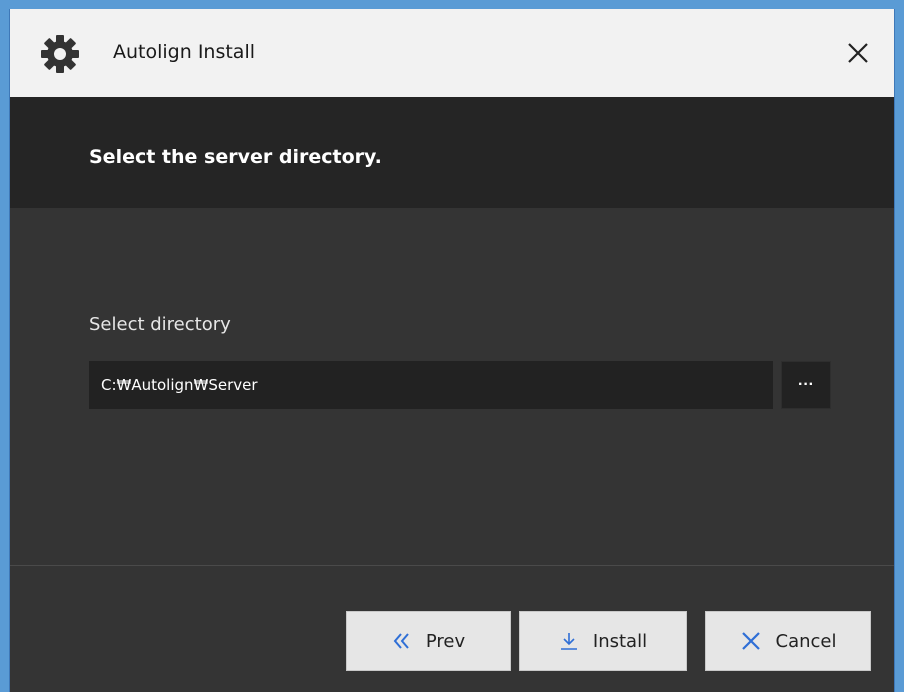 The width and height of the screenshot is (904, 692). Describe the element at coordinates (184, 52) in the screenshot. I see `window-title: Autolign Install` at that location.